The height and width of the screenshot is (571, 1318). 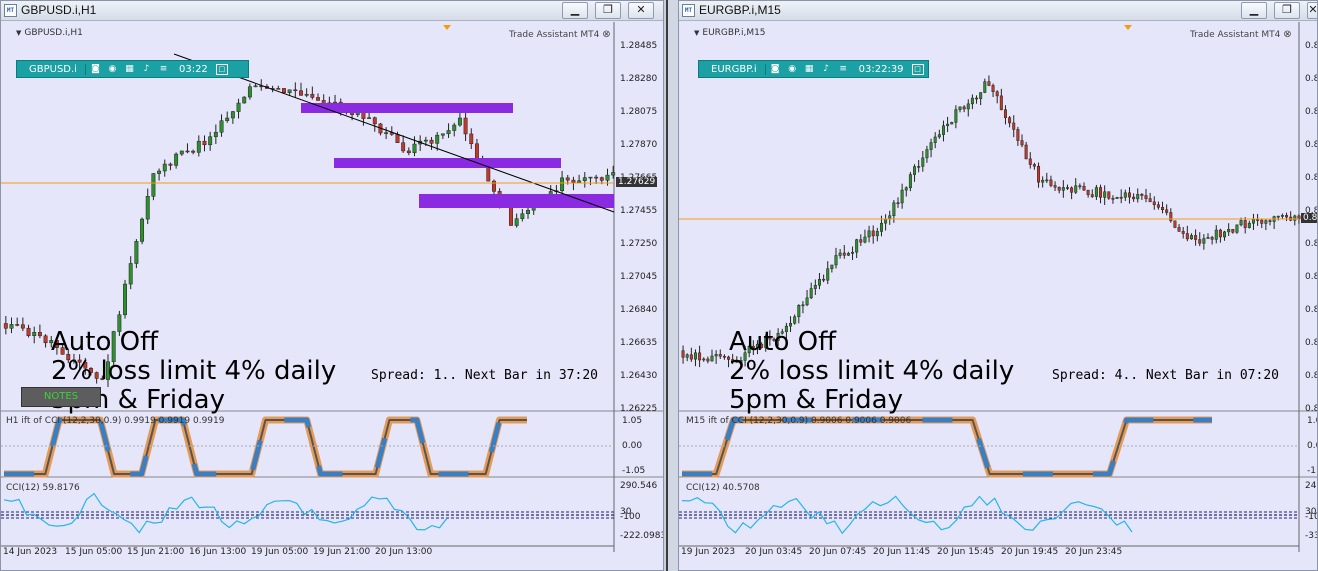 What do you see at coordinates (53, 69) in the screenshot?
I see `toolbar-symbol: GBPUSD.i` at bounding box center [53, 69].